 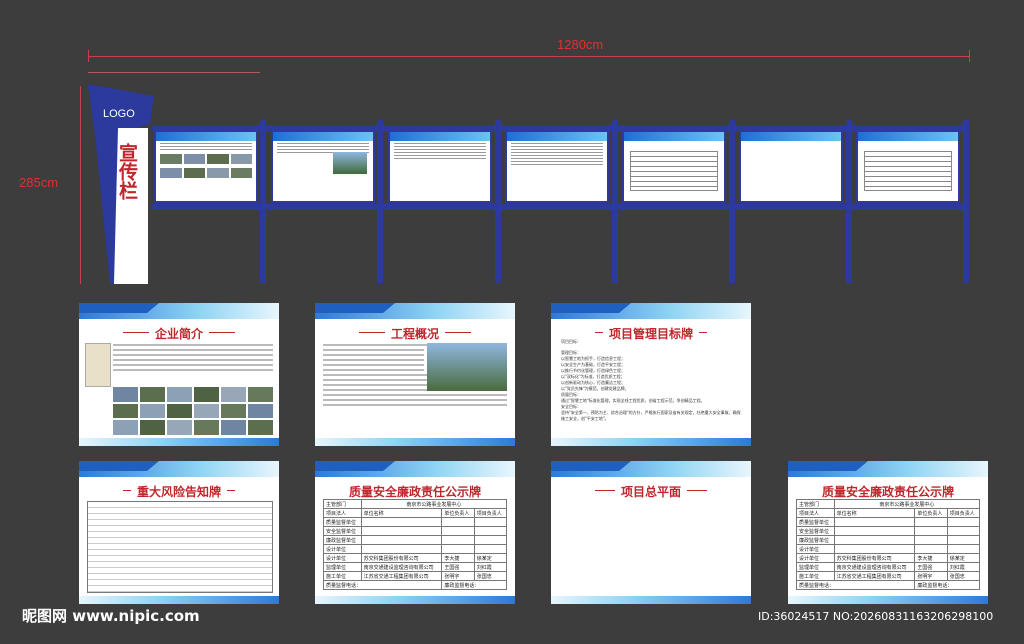 What do you see at coordinates (119, 114) in the screenshot?
I see `logo-text: LOGO` at bounding box center [119, 114].